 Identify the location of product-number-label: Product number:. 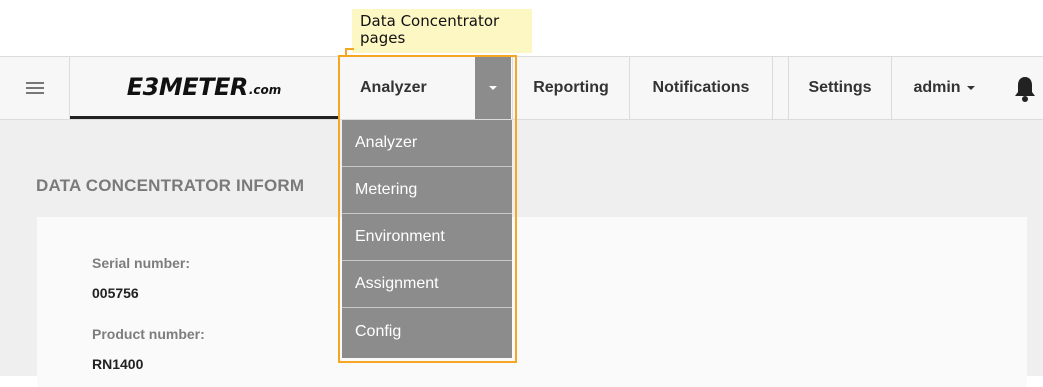
(148, 334).